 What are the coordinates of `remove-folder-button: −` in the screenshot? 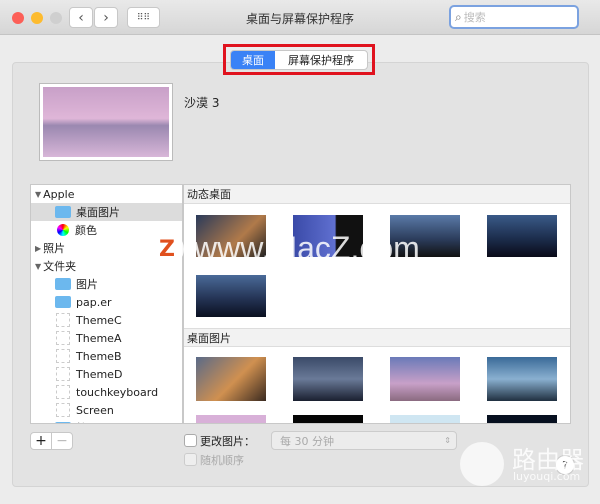 It's located at (62, 441).